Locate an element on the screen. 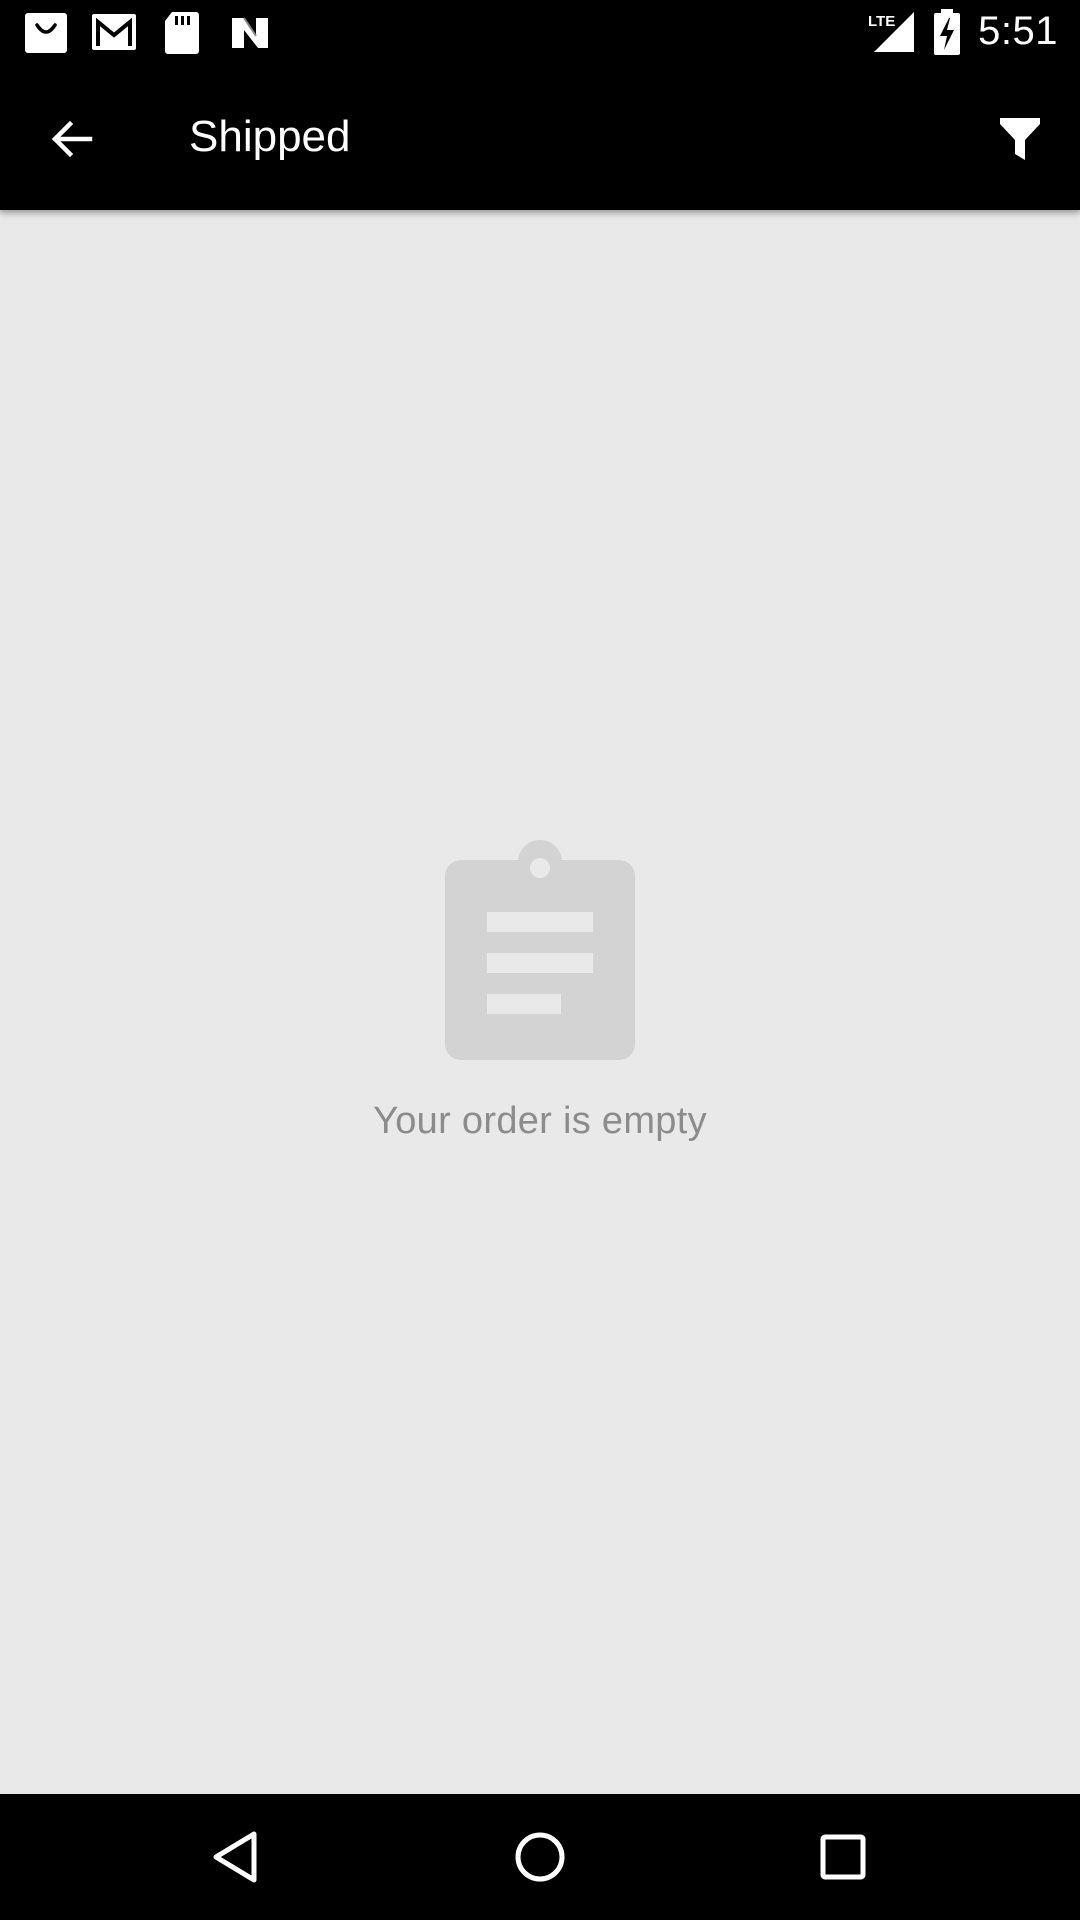 This screenshot has height=1920, width=1080. nfc-icon is located at coordinates (250, 32).